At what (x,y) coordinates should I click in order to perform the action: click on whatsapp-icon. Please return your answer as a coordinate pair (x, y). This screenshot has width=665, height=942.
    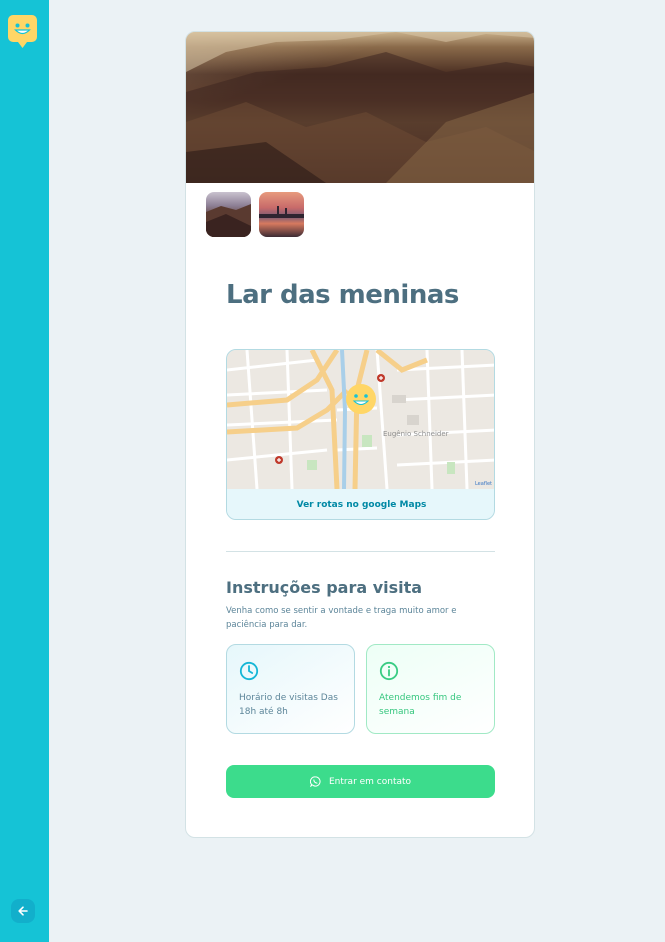
    Looking at the image, I should click on (315, 781).